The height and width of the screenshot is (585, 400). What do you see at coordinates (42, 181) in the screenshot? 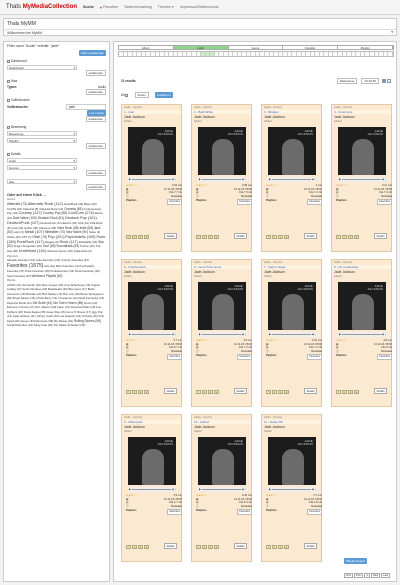
I see `wer-select: Wer ▾` at bounding box center [42, 181].